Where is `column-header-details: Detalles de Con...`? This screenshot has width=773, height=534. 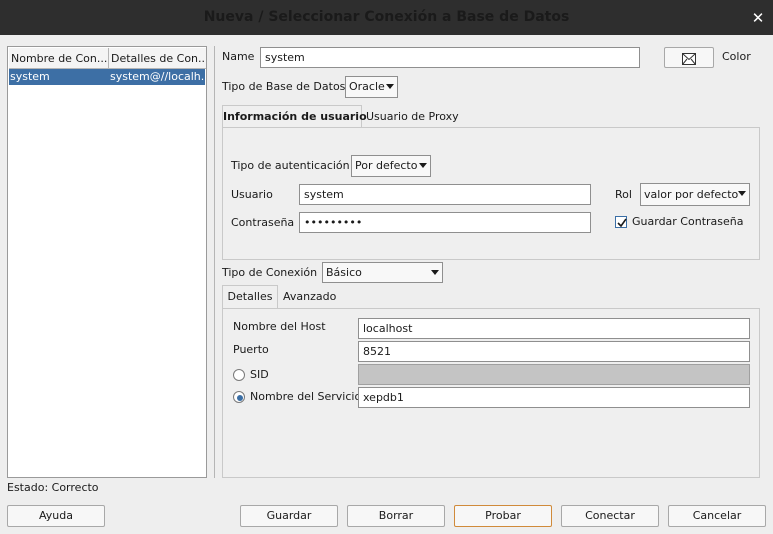
column-header-details: Detalles de Con... is located at coordinates (157, 58).